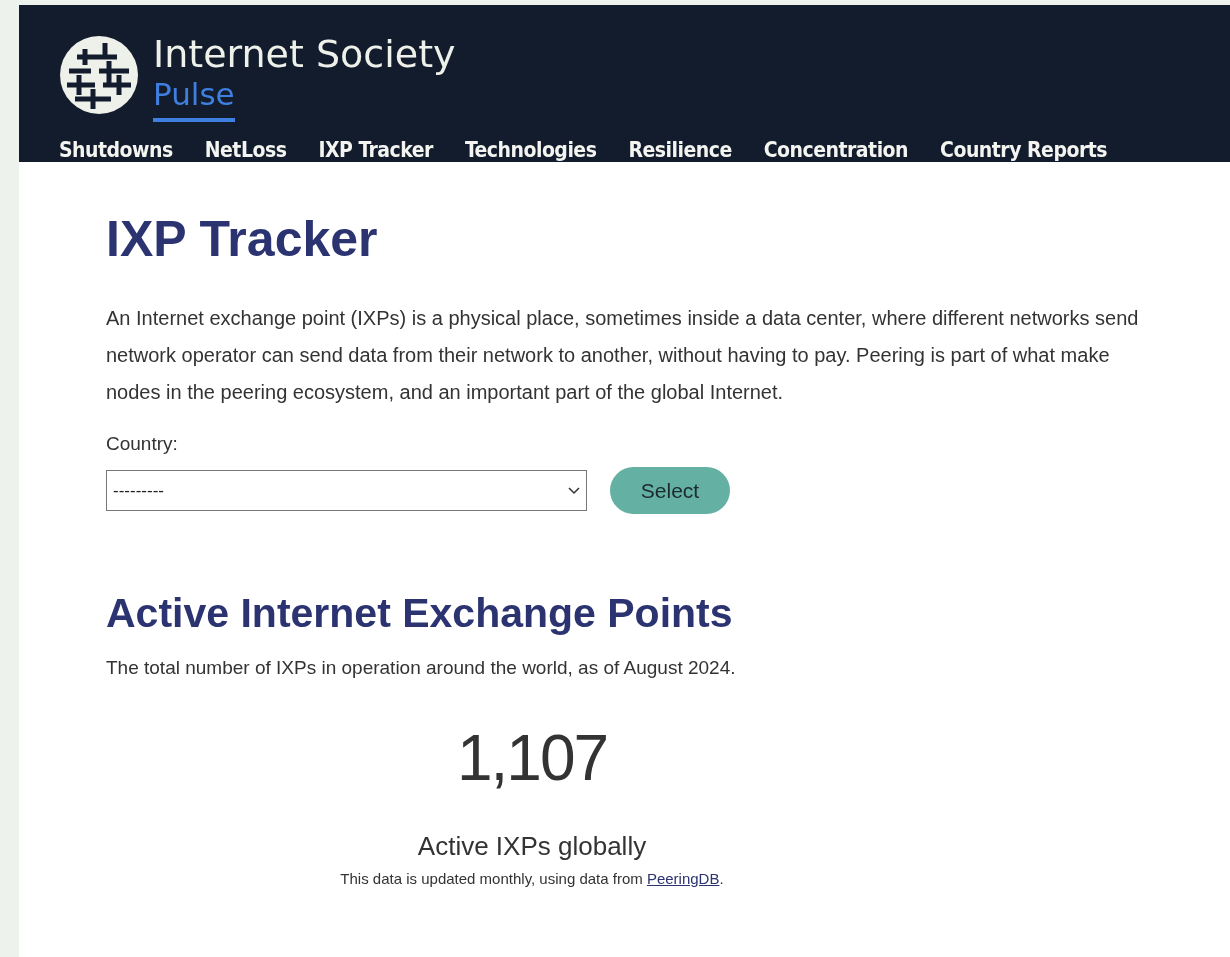 The image size is (1230, 957). Describe the element at coordinates (194, 99) in the screenshot. I see `brand-subtitle: Pulse` at that location.